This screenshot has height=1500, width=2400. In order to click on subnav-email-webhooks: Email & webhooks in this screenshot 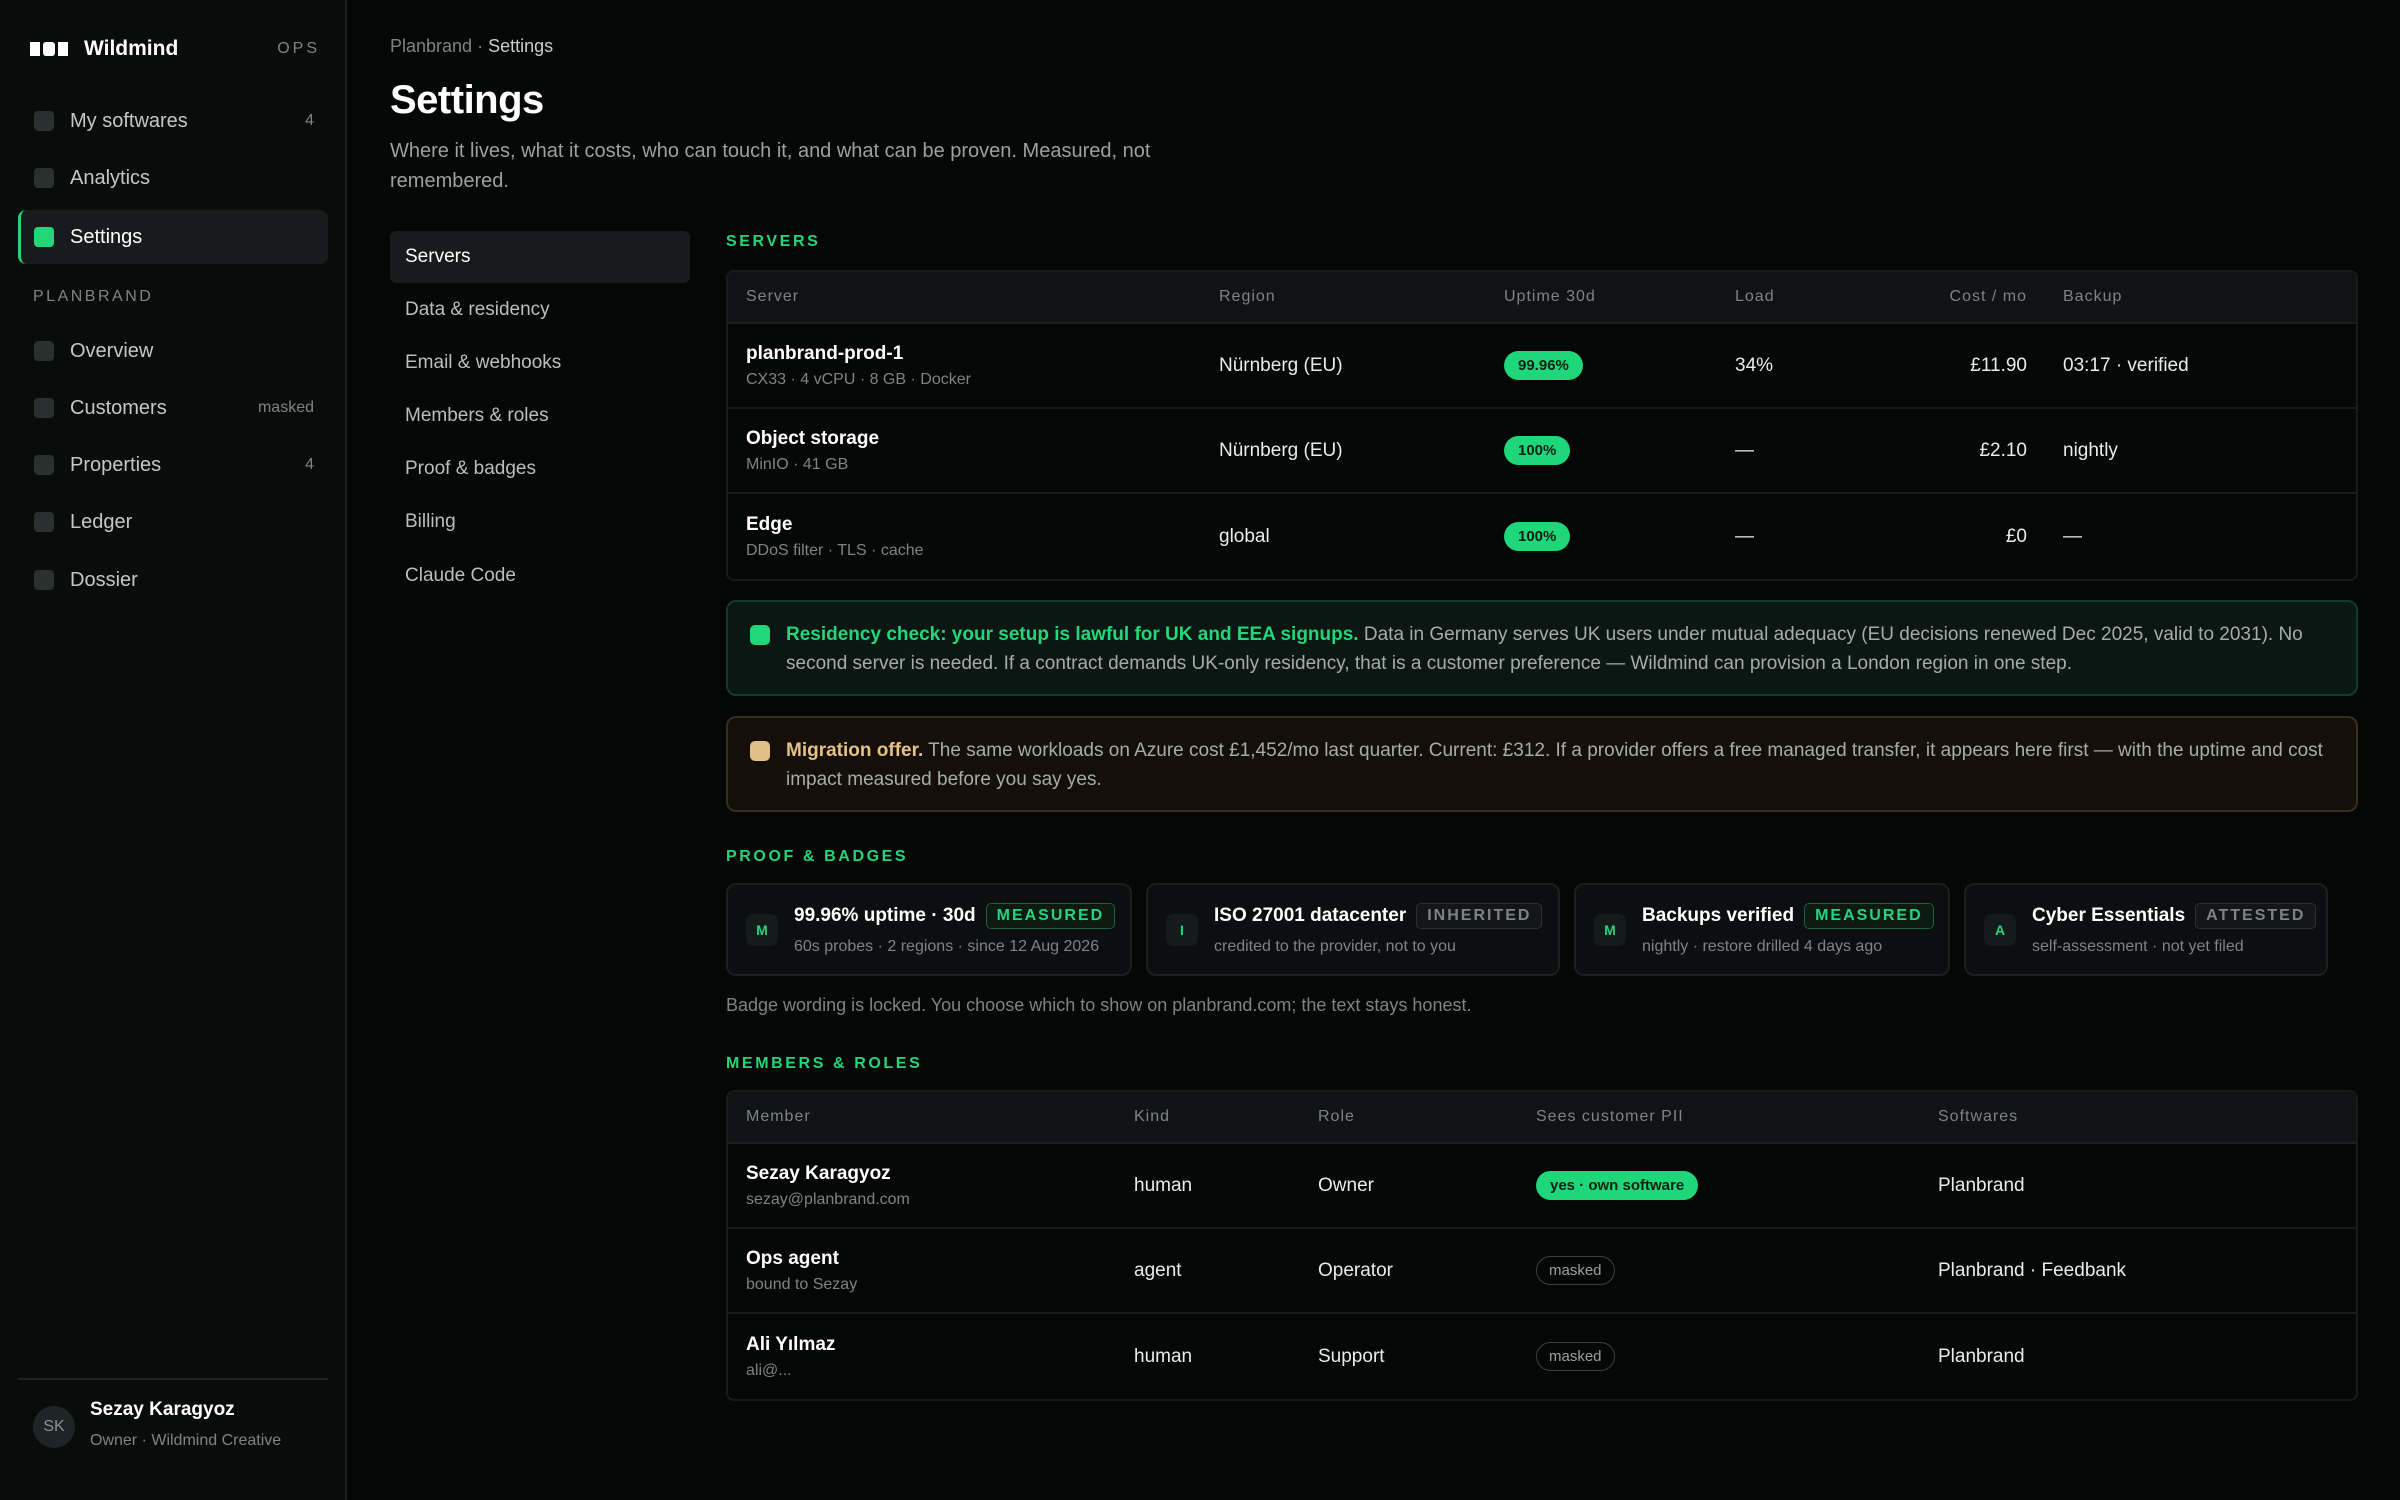, I will do `click(540, 363)`.